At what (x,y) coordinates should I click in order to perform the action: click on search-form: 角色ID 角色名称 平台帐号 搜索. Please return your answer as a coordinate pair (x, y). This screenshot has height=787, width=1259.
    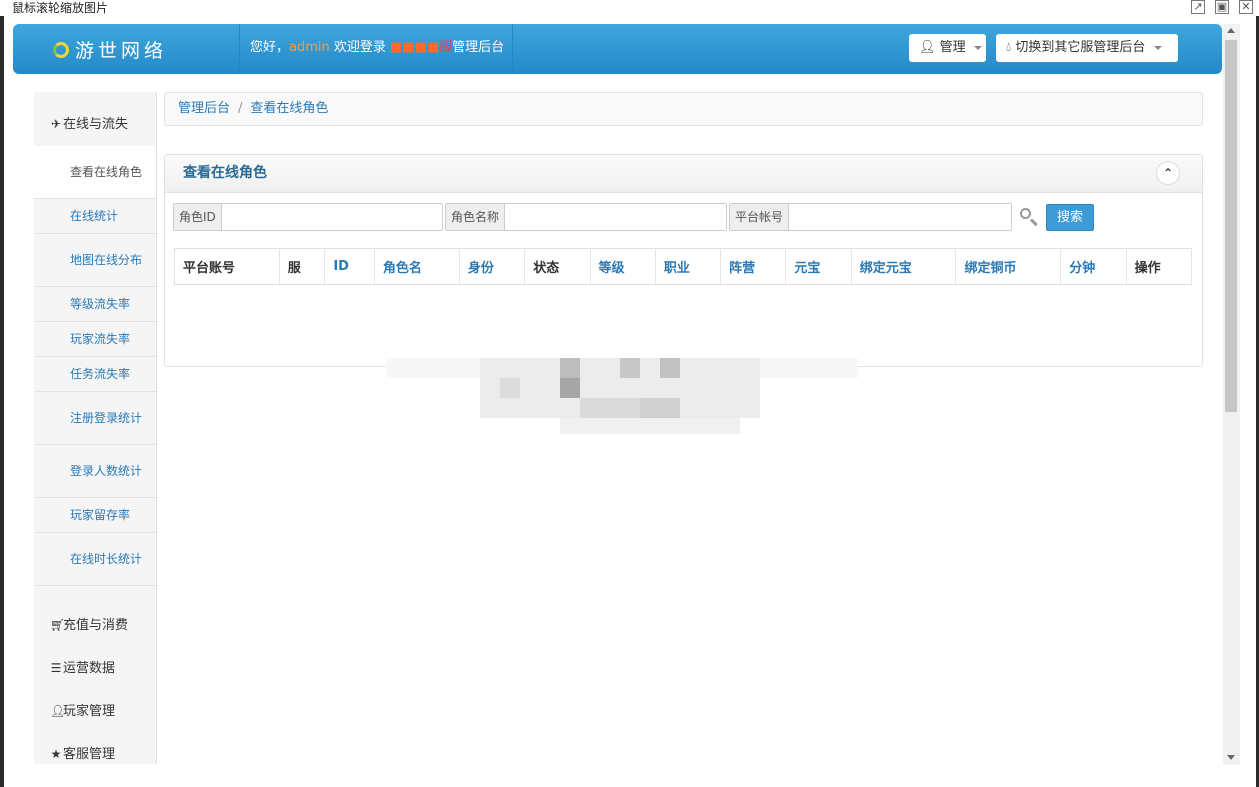
    Looking at the image, I should click on (634, 217).